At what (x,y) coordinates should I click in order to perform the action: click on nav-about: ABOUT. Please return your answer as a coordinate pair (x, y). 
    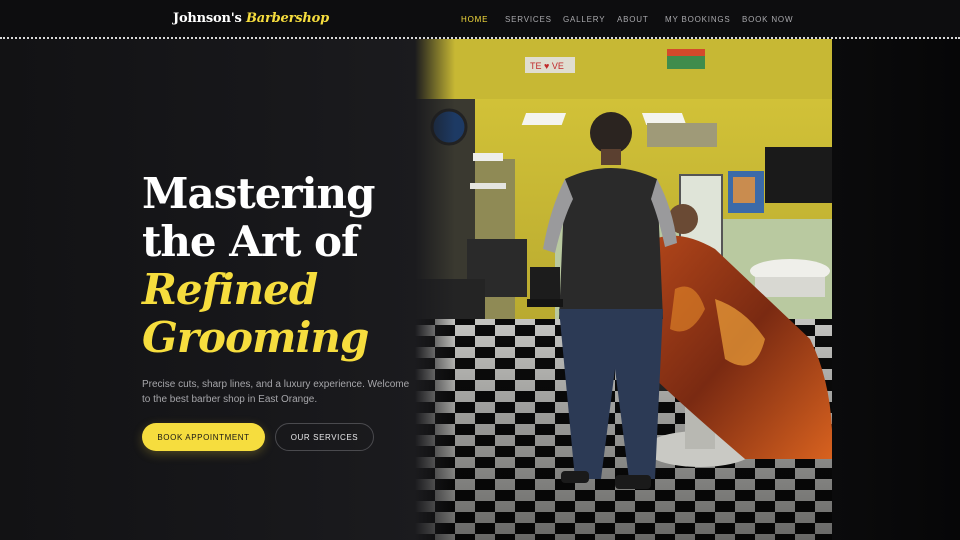
    Looking at the image, I should click on (633, 19).